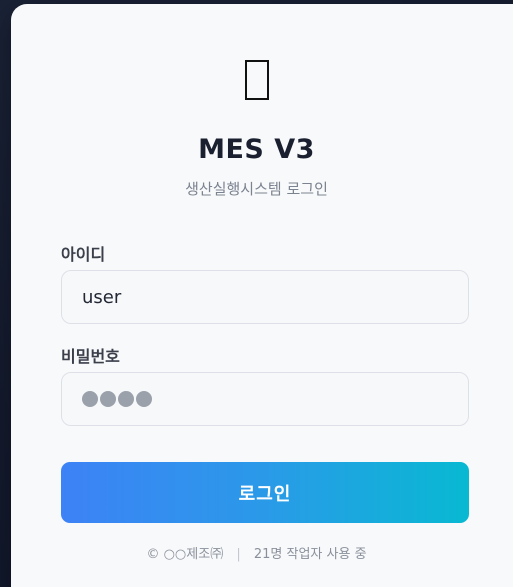  What do you see at coordinates (102, 297) in the screenshot?
I see `username-value: user` at bounding box center [102, 297].